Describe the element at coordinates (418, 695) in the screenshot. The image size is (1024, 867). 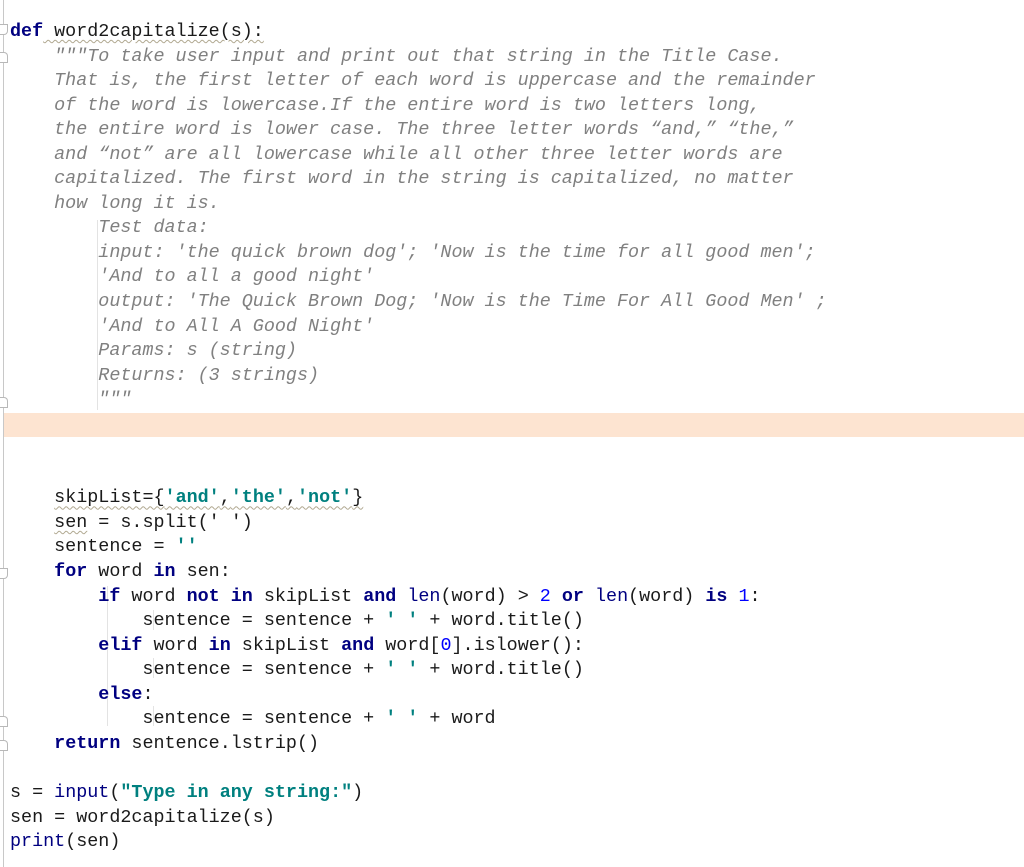
I see `code-line: else:` at that location.